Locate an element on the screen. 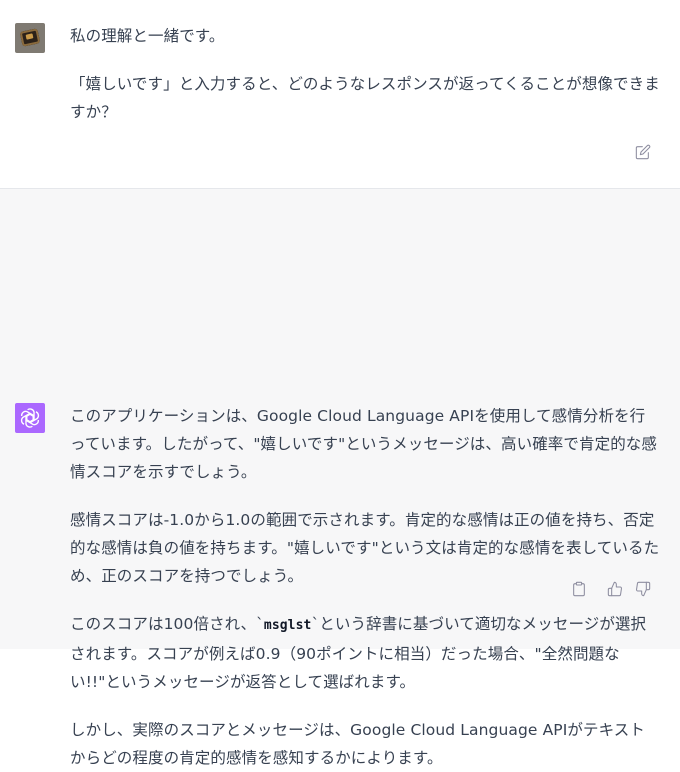  assistant-avatar is located at coordinates (30, 418).